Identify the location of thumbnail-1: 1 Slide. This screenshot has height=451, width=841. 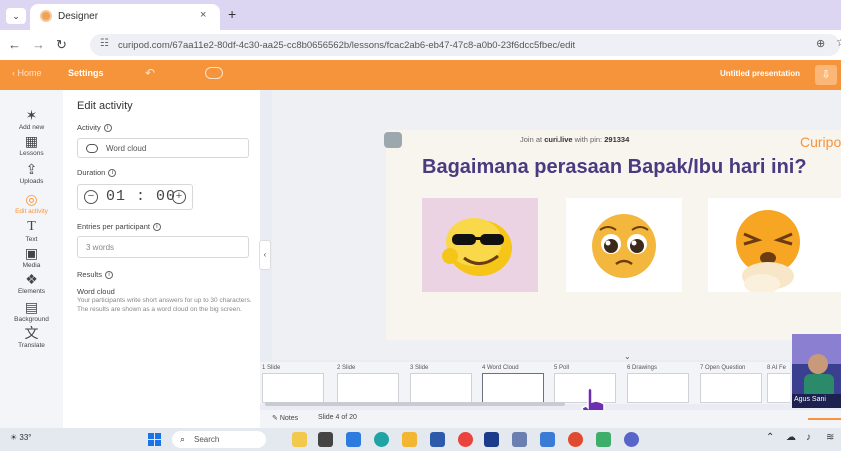
(293, 383).